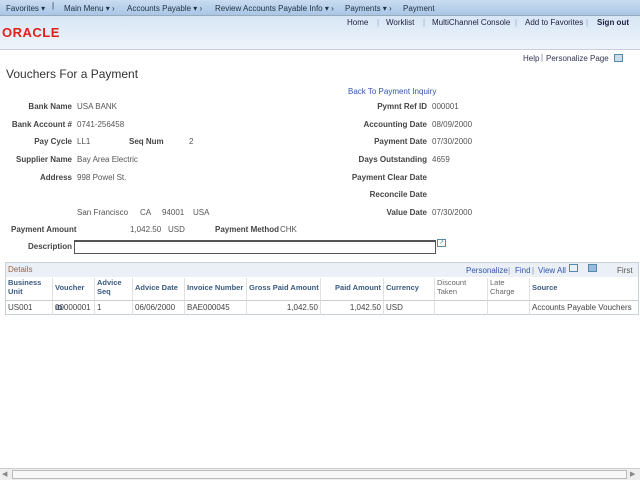 The image size is (640, 480). I want to click on reconcile-date-label: Reconcile Date, so click(398, 194).